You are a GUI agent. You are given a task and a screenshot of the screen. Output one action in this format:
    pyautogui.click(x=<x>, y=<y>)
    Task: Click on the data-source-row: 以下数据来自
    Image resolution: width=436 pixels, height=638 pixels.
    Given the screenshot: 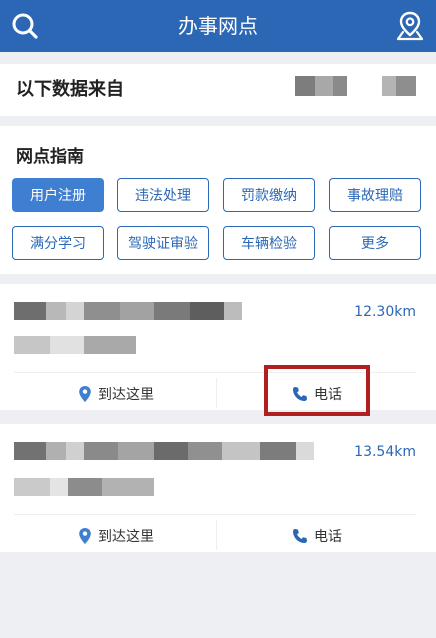 What is the action you would take?
    pyautogui.click(x=218, y=90)
    